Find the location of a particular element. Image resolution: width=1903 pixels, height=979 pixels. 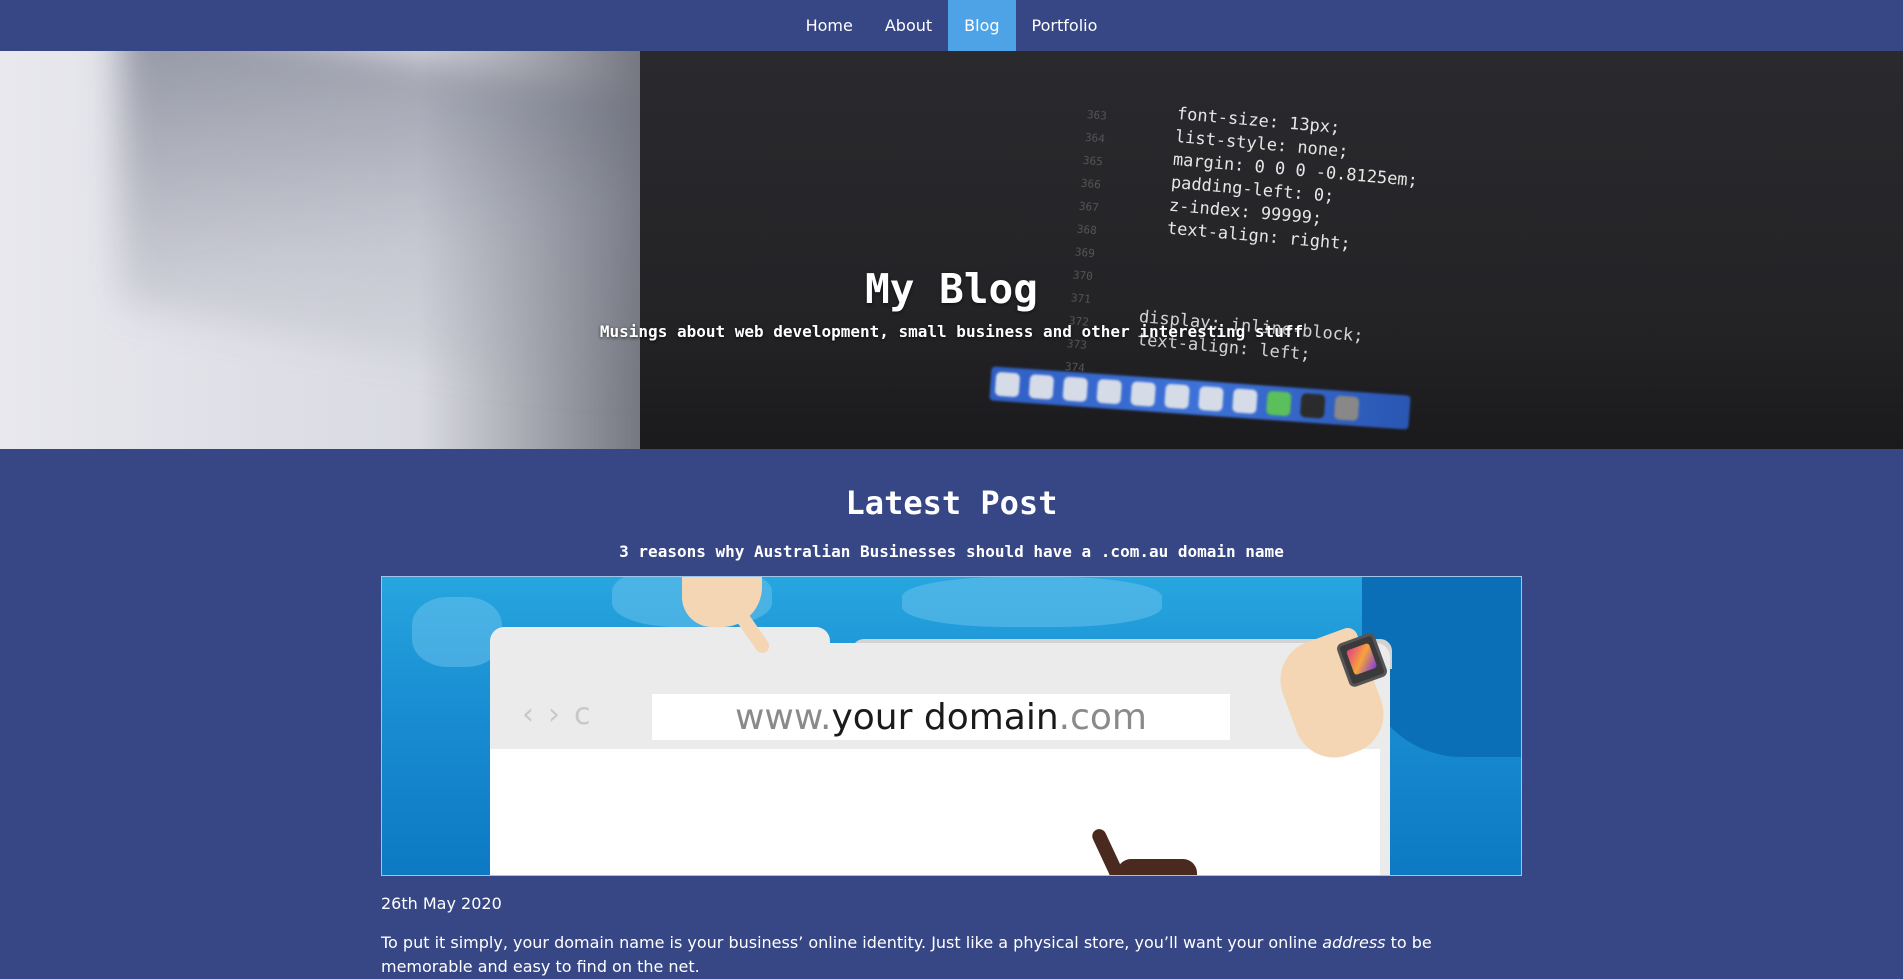

top-navigation: Home About Blog Portfolio is located at coordinates (951, 25).